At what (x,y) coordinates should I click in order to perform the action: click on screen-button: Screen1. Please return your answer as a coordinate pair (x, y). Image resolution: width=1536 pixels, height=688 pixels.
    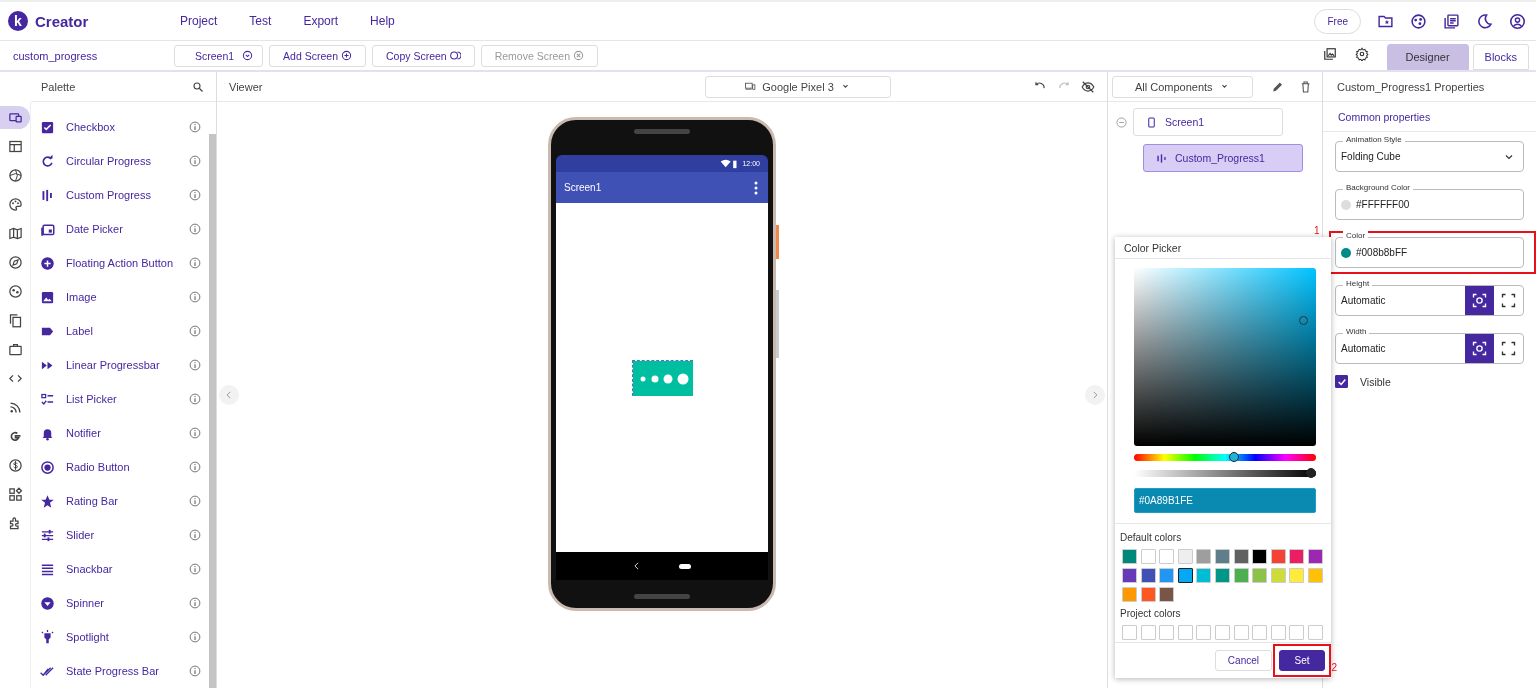
    Looking at the image, I should click on (219, 55).